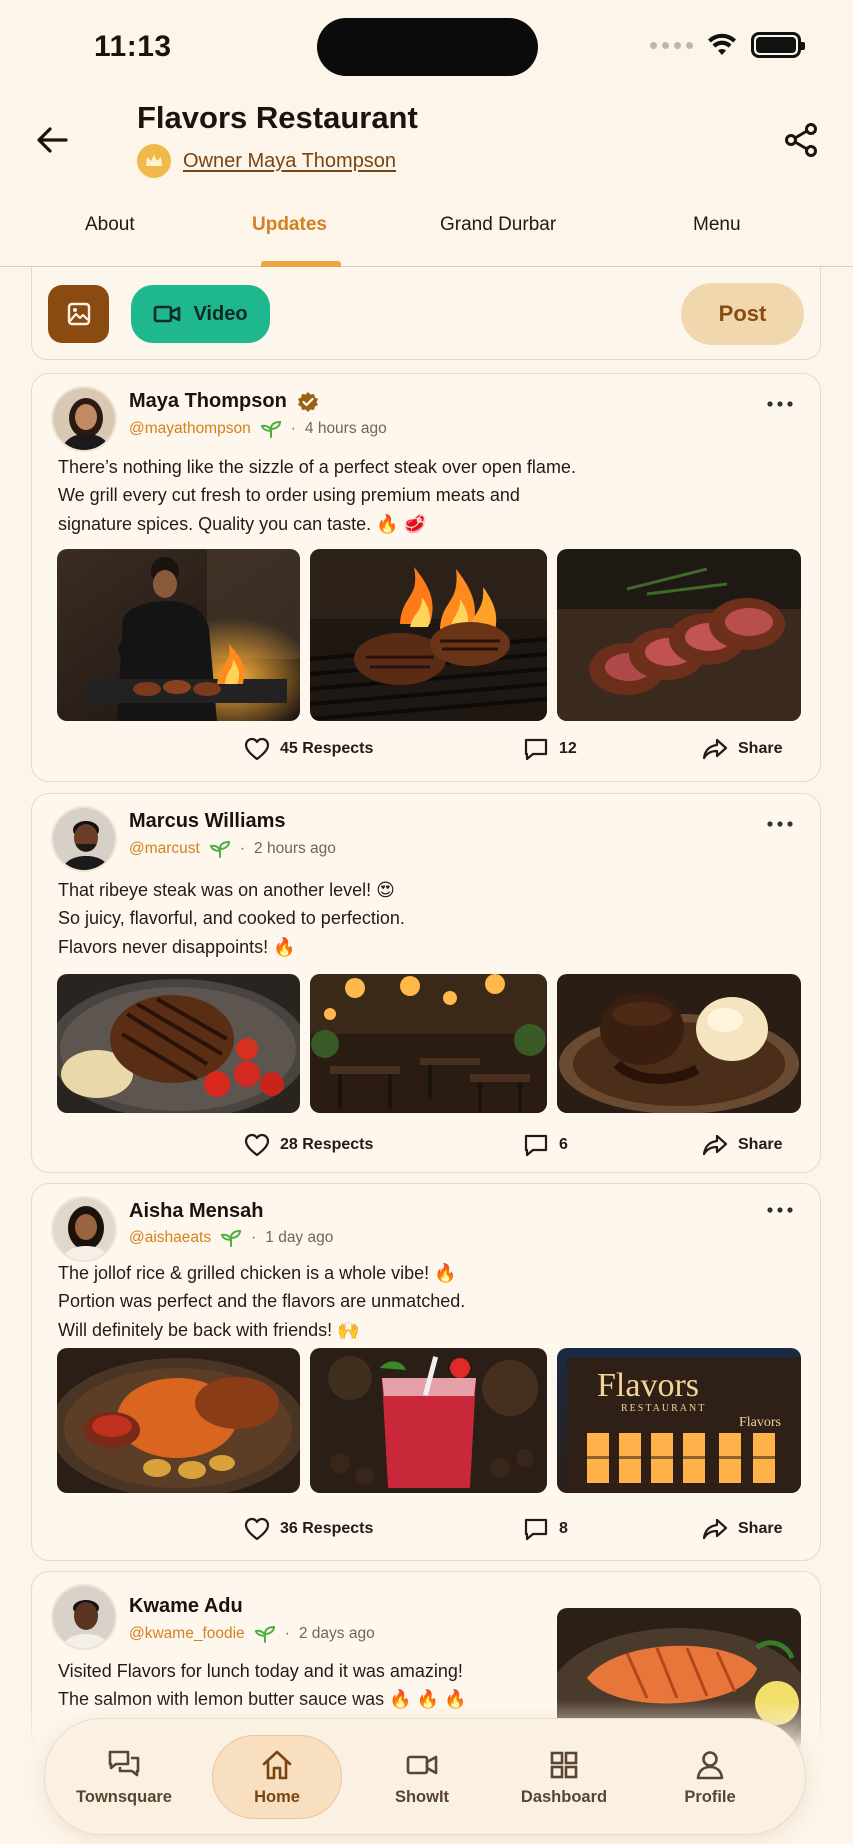 The width and height of the screenshot is (853, 1844). Describe the element at coordinates (428, 1043) in the screenshot. I see `post-image-dining-room` at that location.